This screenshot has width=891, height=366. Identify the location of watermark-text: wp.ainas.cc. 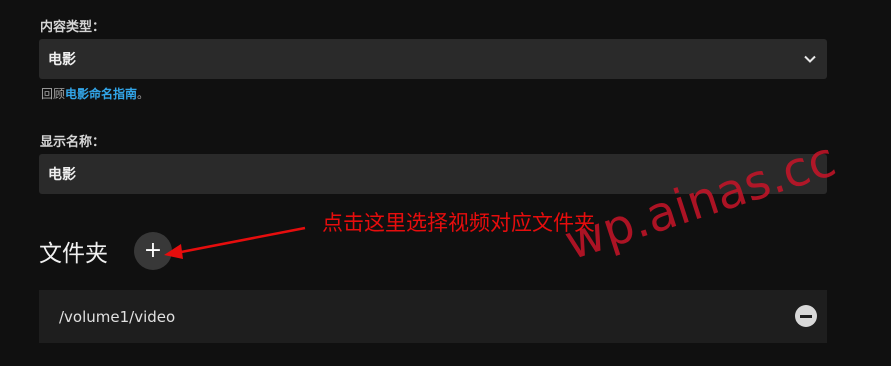
(700, 201).